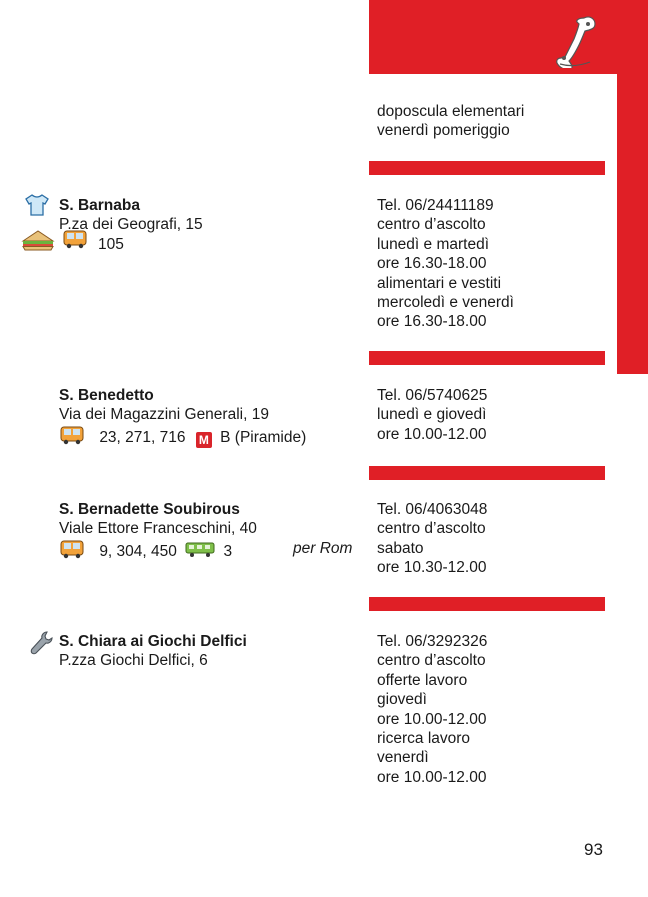  Describe the element at coordinates (593, 849) in the screenshot. I see `page-number: 93` at that location.